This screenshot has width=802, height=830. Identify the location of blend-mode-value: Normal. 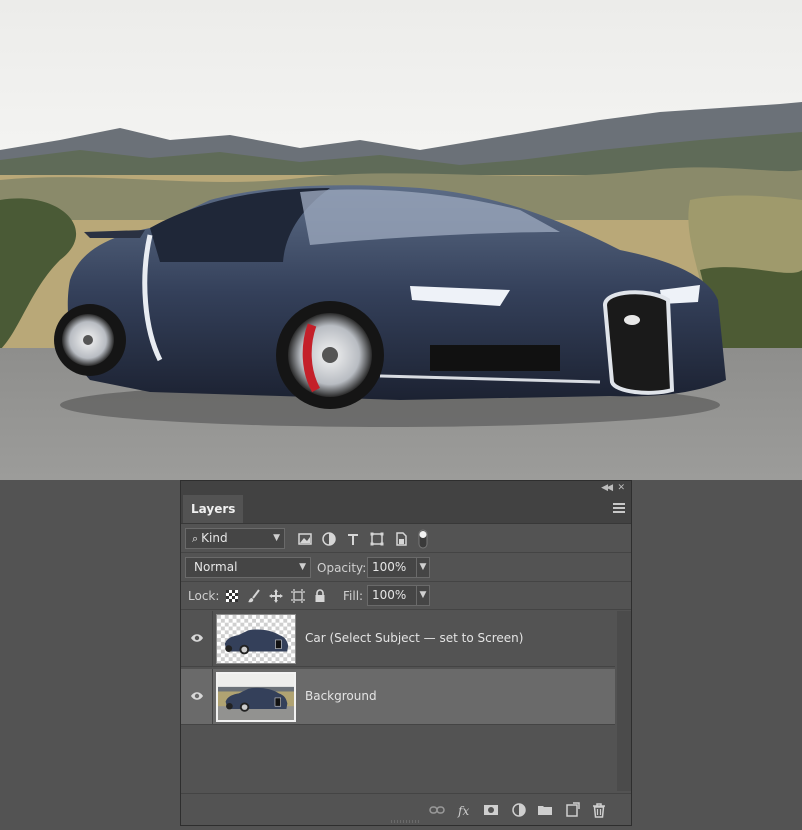
(216, 567).